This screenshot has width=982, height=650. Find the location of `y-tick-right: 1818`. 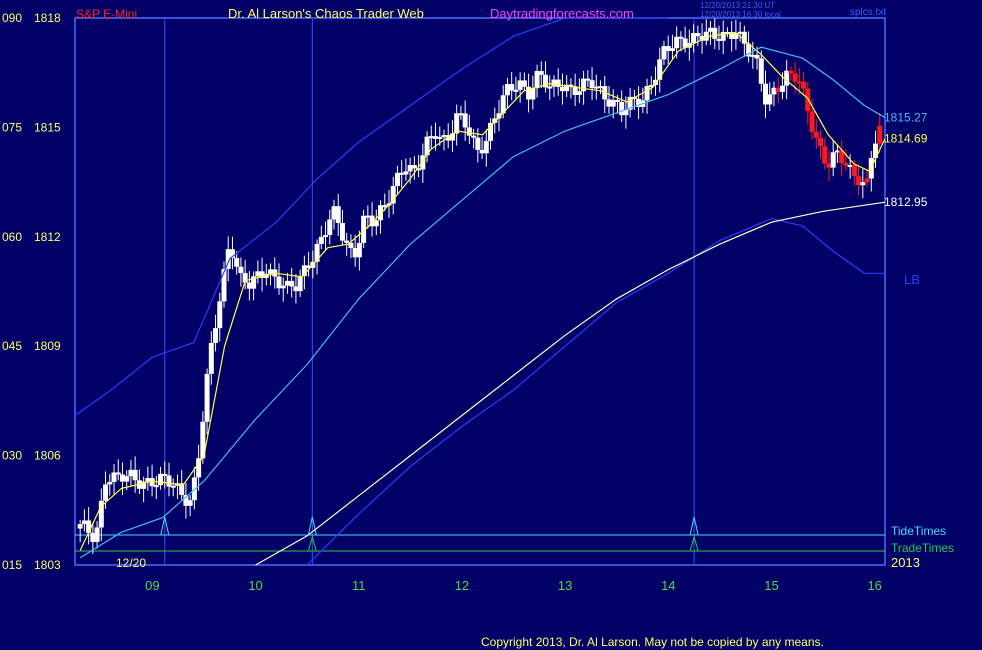

y-tick-right: 1818 is located at coordinates (47, 18).